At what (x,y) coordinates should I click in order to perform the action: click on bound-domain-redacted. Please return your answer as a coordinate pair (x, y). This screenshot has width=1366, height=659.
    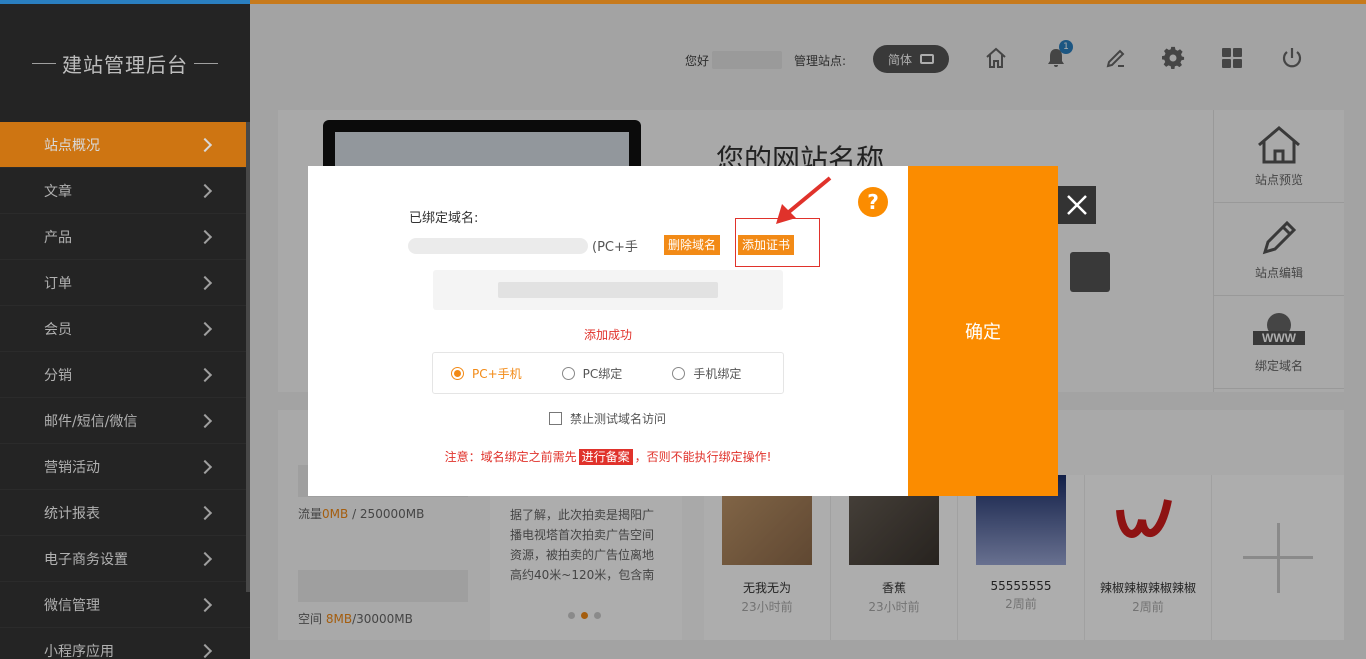
    Looking at the image, I should click on (498, 246).